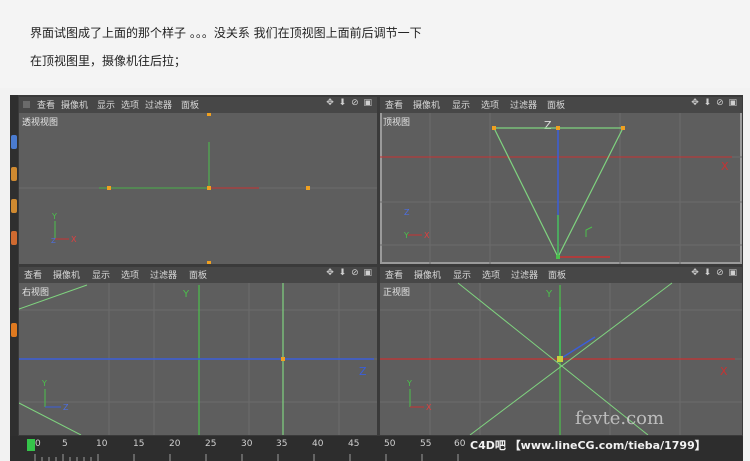  I want to click on frame-label: 30, so click(247, 444).